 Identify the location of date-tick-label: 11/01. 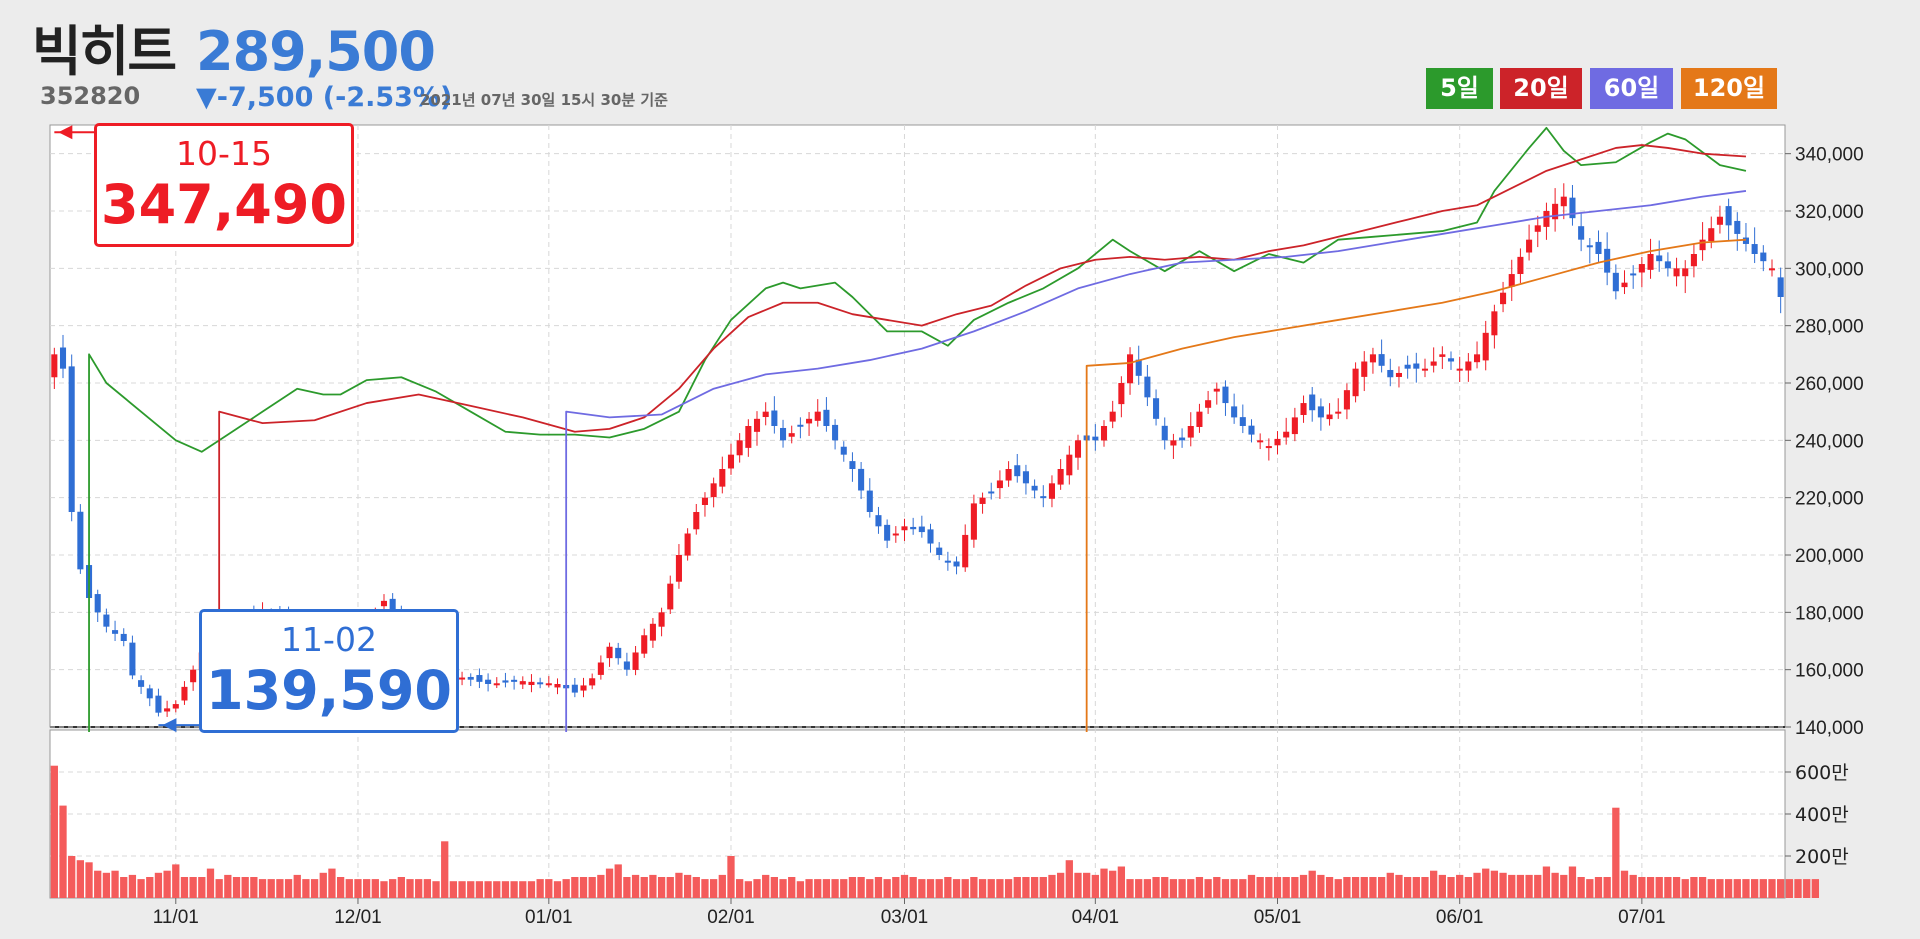
(176, 917).